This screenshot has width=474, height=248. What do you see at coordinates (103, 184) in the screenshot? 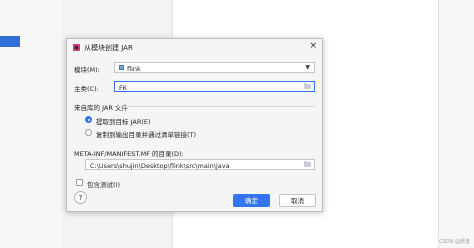
I see `include-tests-label: 包含测试(I)` at bounding box center [103, 184].